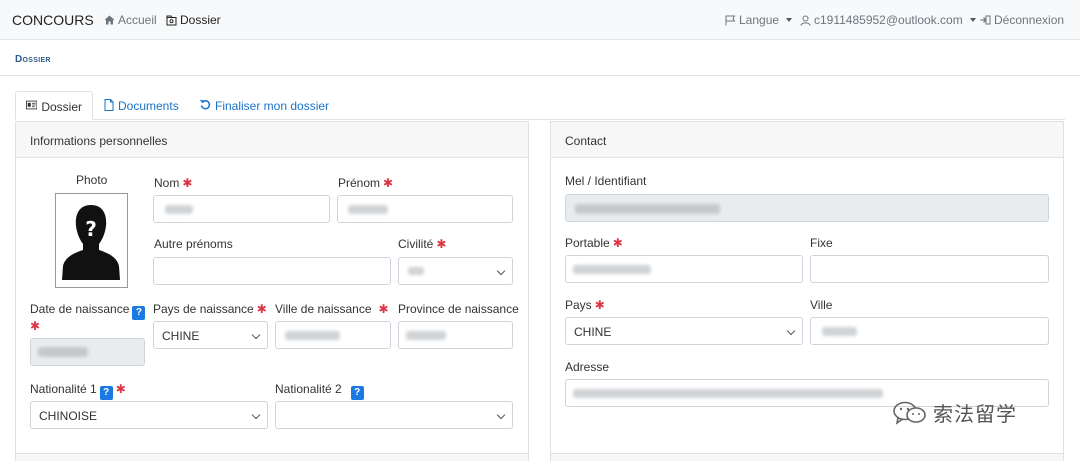 This screenshot has width=1080, height=461. I want to click on nom-label: Nom ✱, so click(173, 183).